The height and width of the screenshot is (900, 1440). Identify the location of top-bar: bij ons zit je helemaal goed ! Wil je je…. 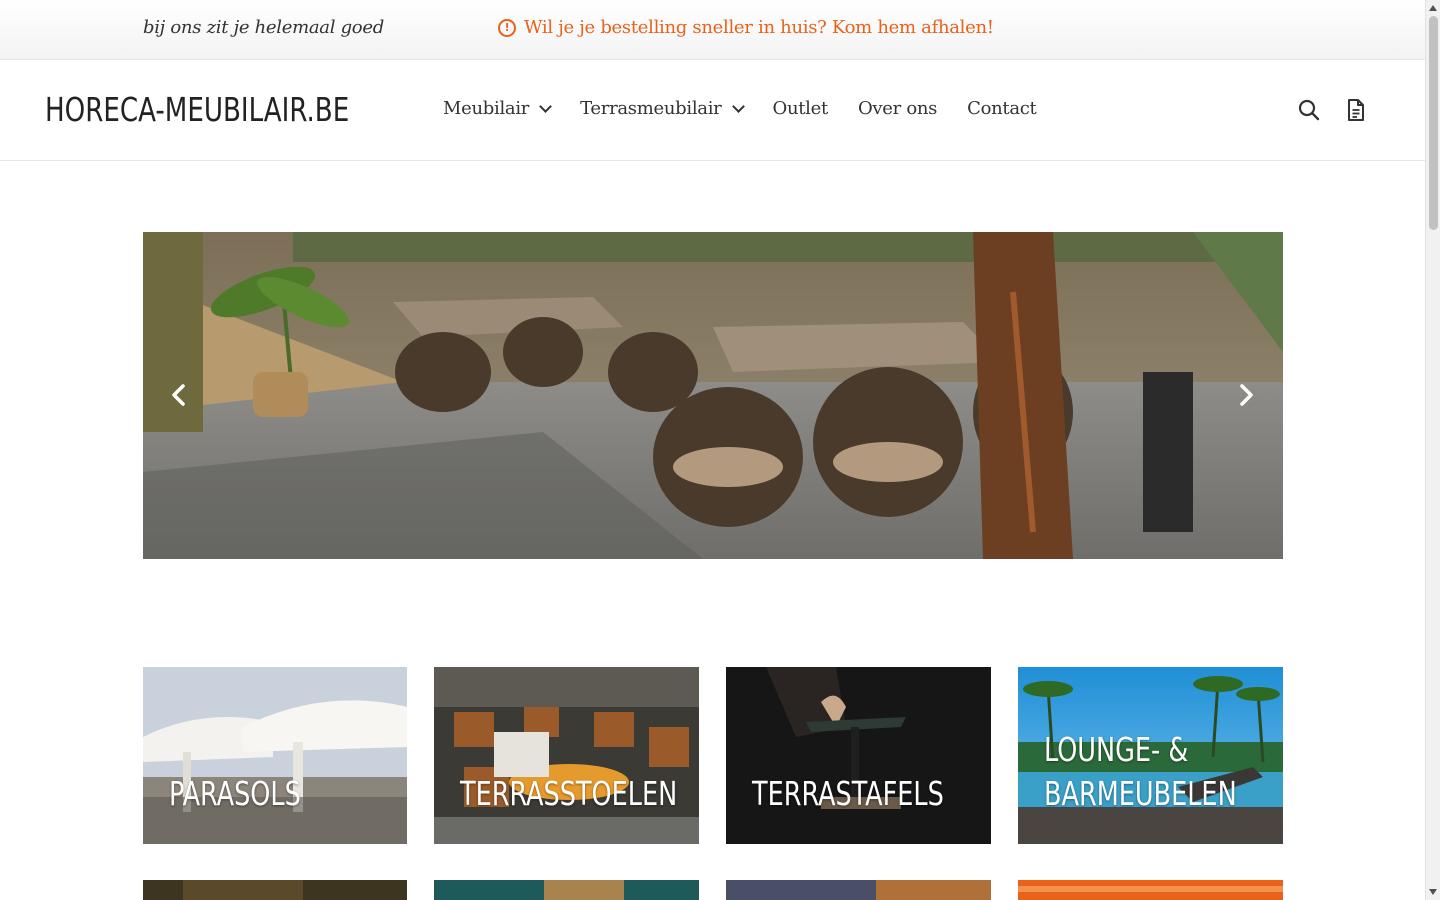
(712, 30).